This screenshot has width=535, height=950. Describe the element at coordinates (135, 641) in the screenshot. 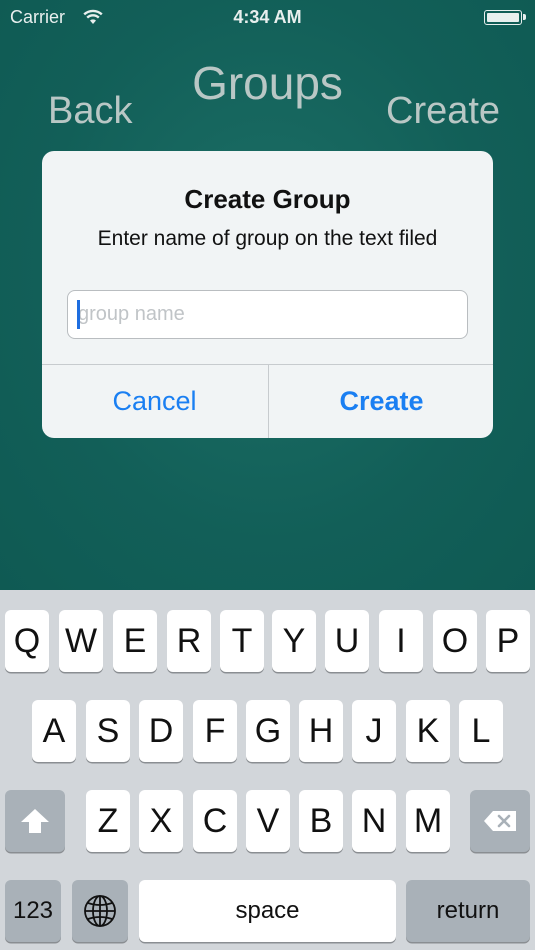

I see `key-e: E` at that location.